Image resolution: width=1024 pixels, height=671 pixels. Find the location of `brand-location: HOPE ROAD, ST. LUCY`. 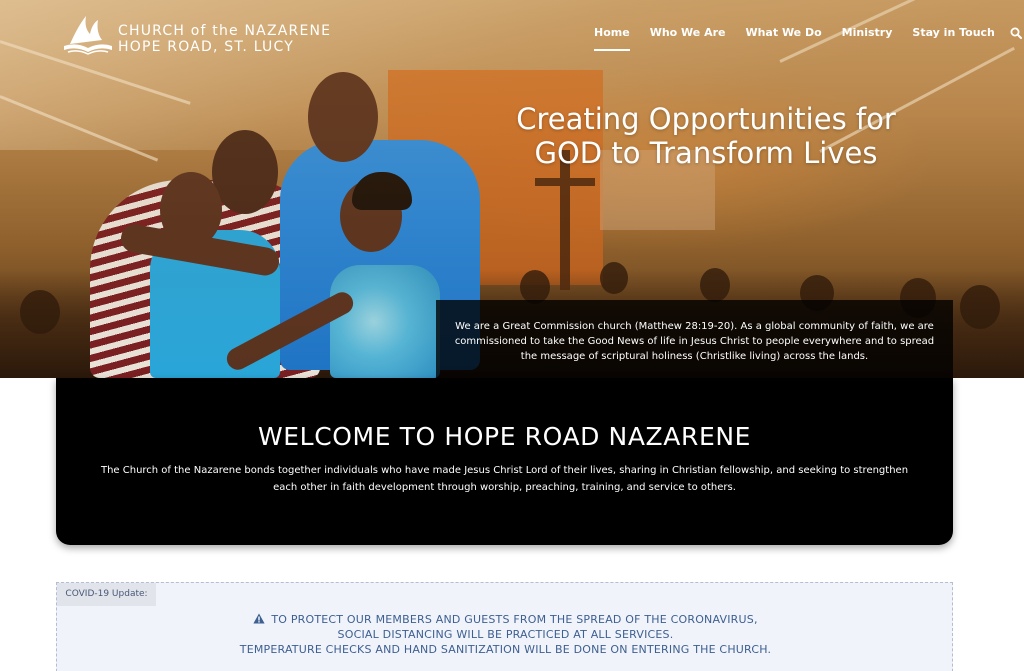

brand-location: HOPE ROAD, ST. LUCY is located at coordinates (206, 47).